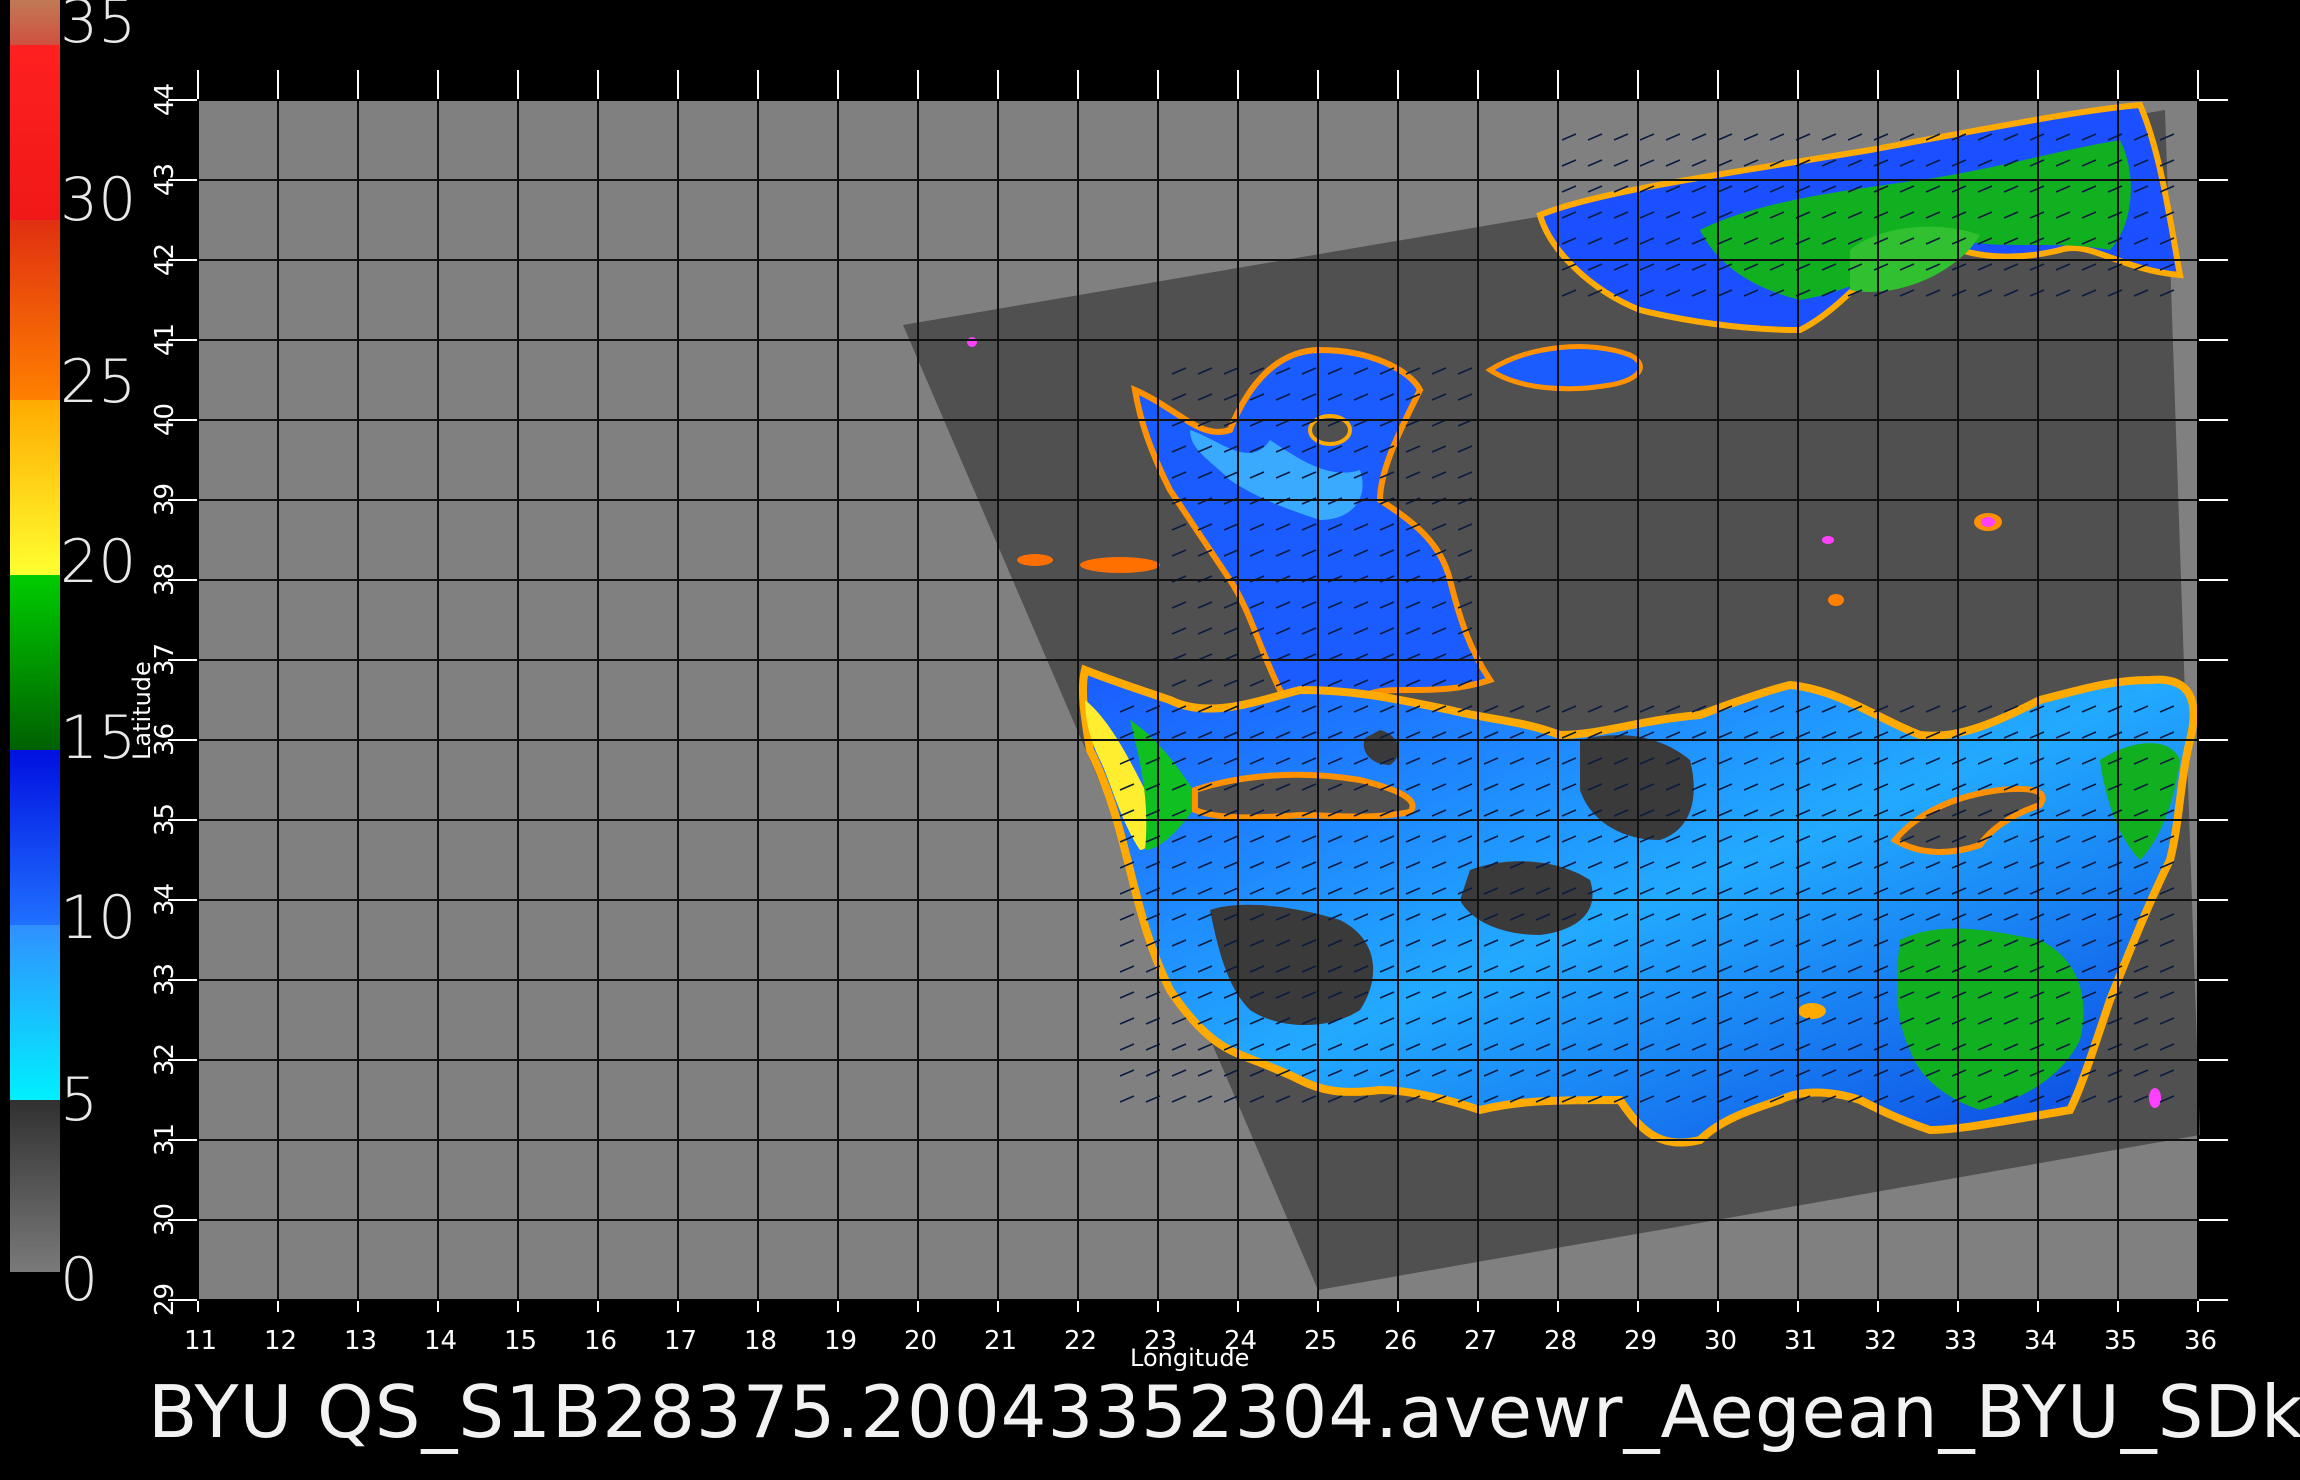 The image size is (2300, 1480). What do you see at coordinates (165, 99) in the screenshot?
I see `latitude-tick-label: 44` at bounding box center [165, 99].